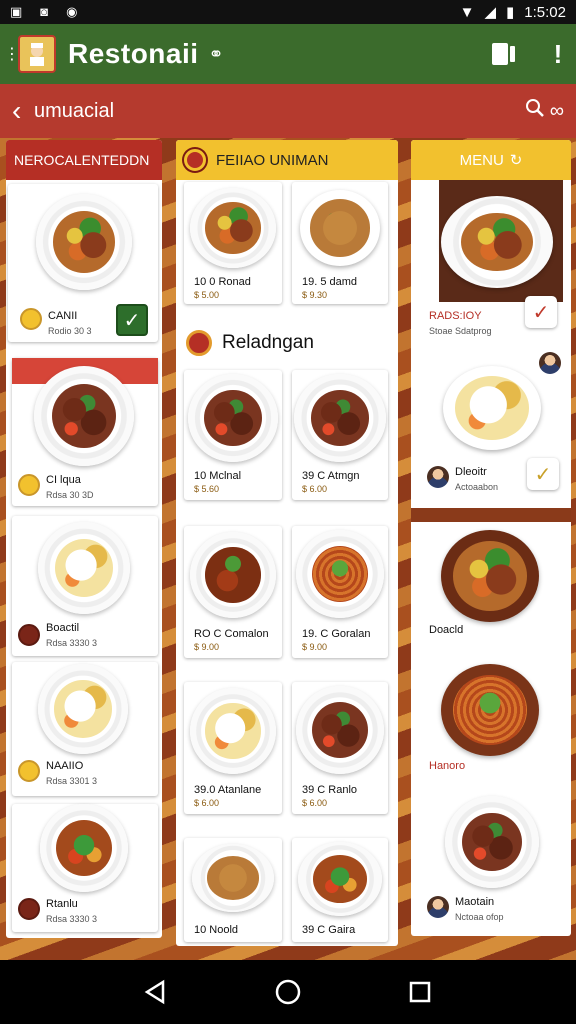  Describe the element at coordinates (268, 342) in the screenshot. I see `section-title: Reladngan` at that location.